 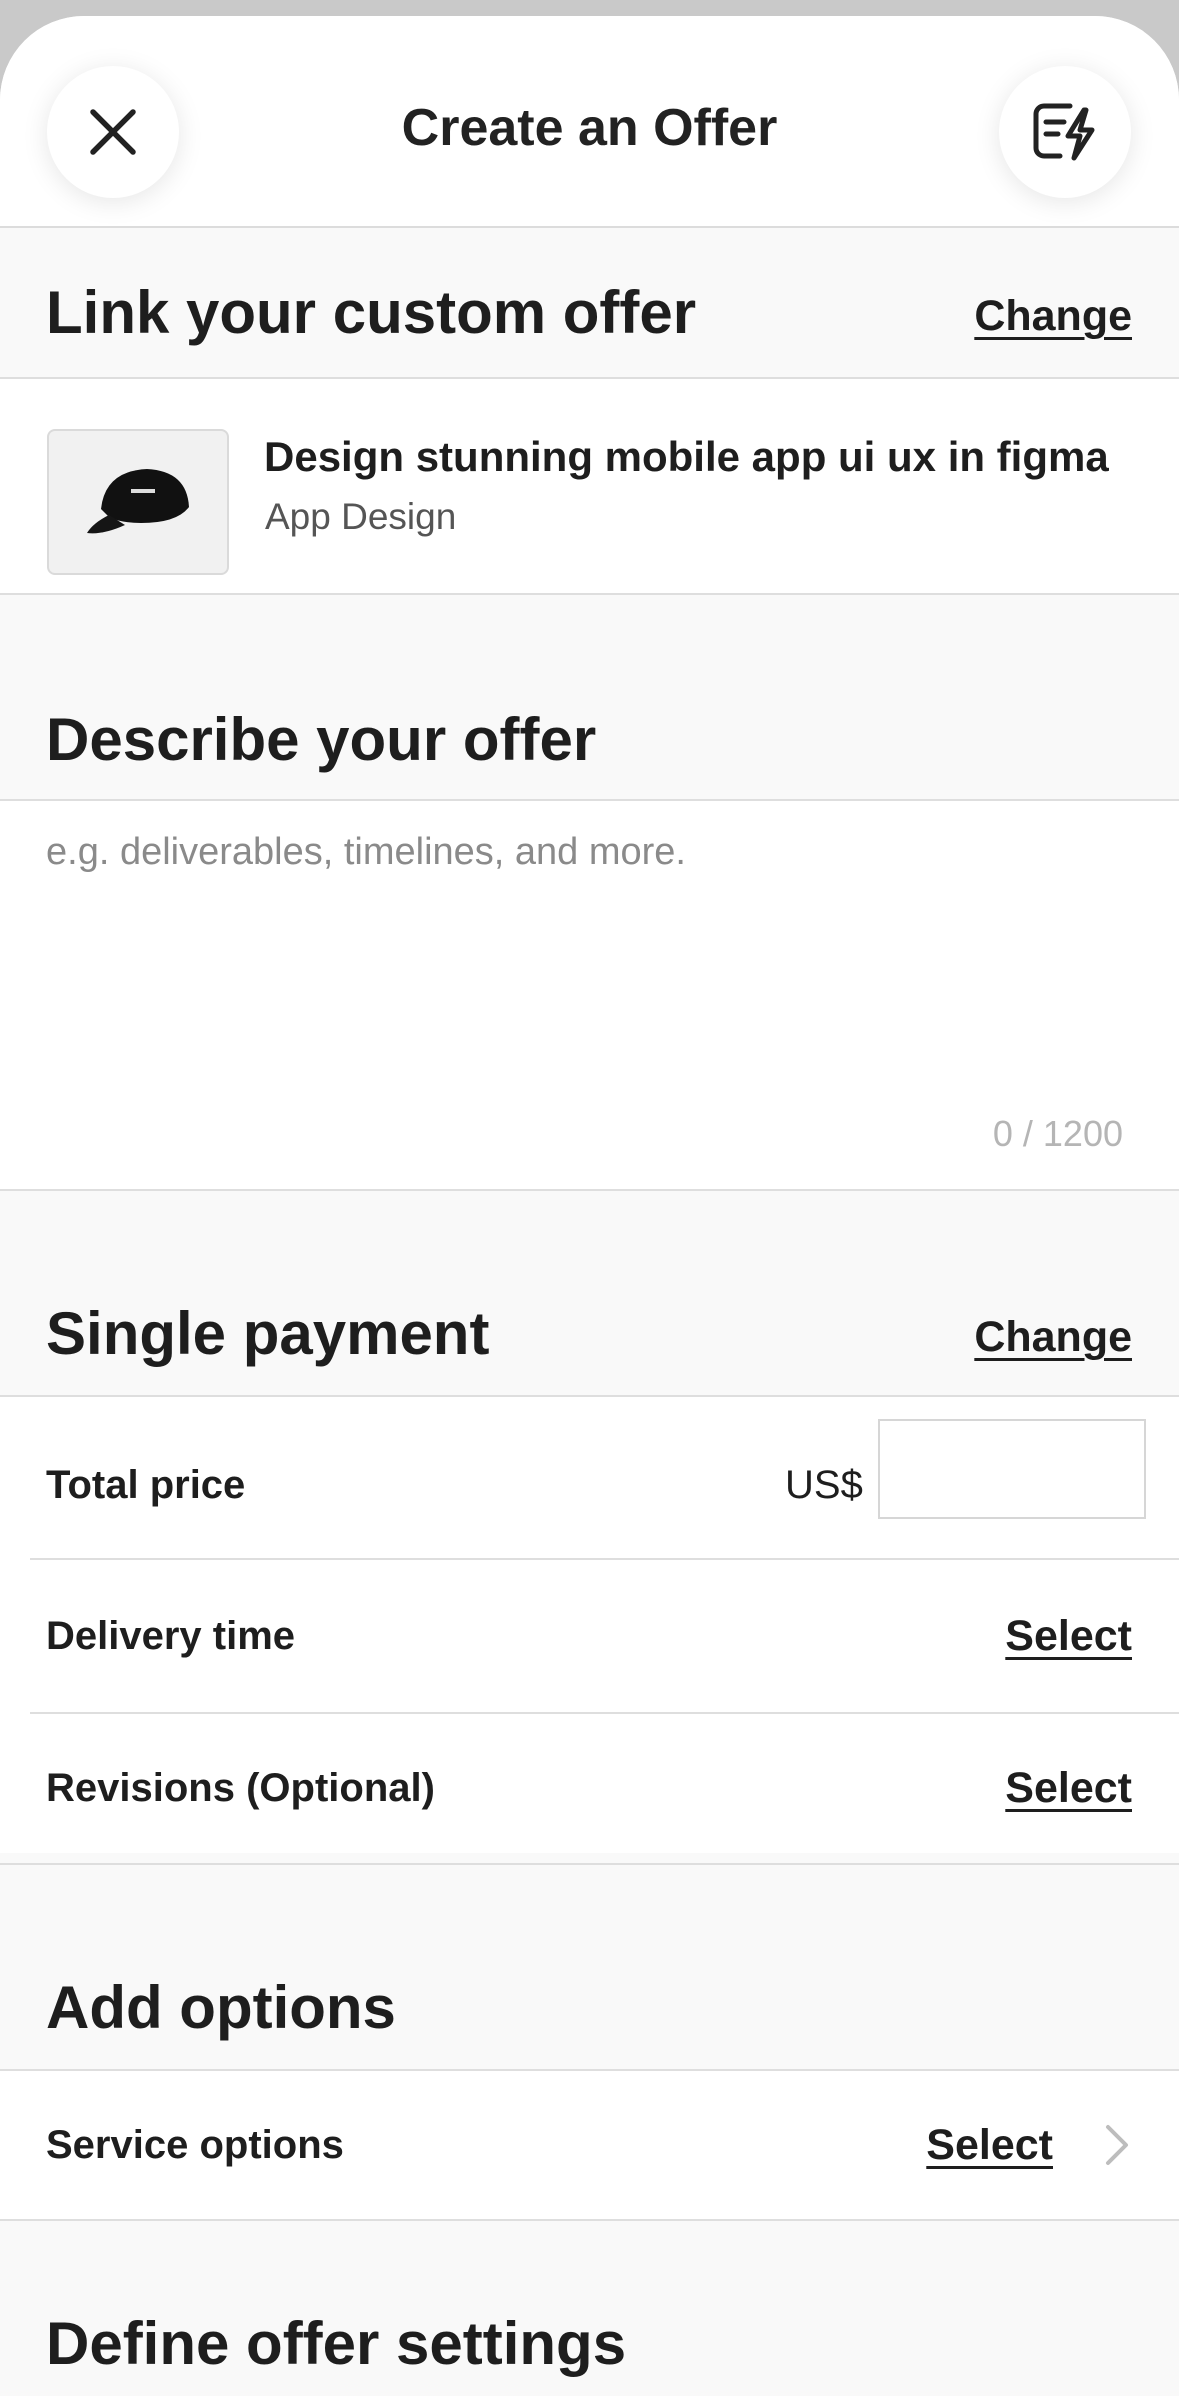 What do you see at coordinates (589, 1294) in the screenshot?
I see `payment-section: Single payment Change` at bounding box center [589, 1294].